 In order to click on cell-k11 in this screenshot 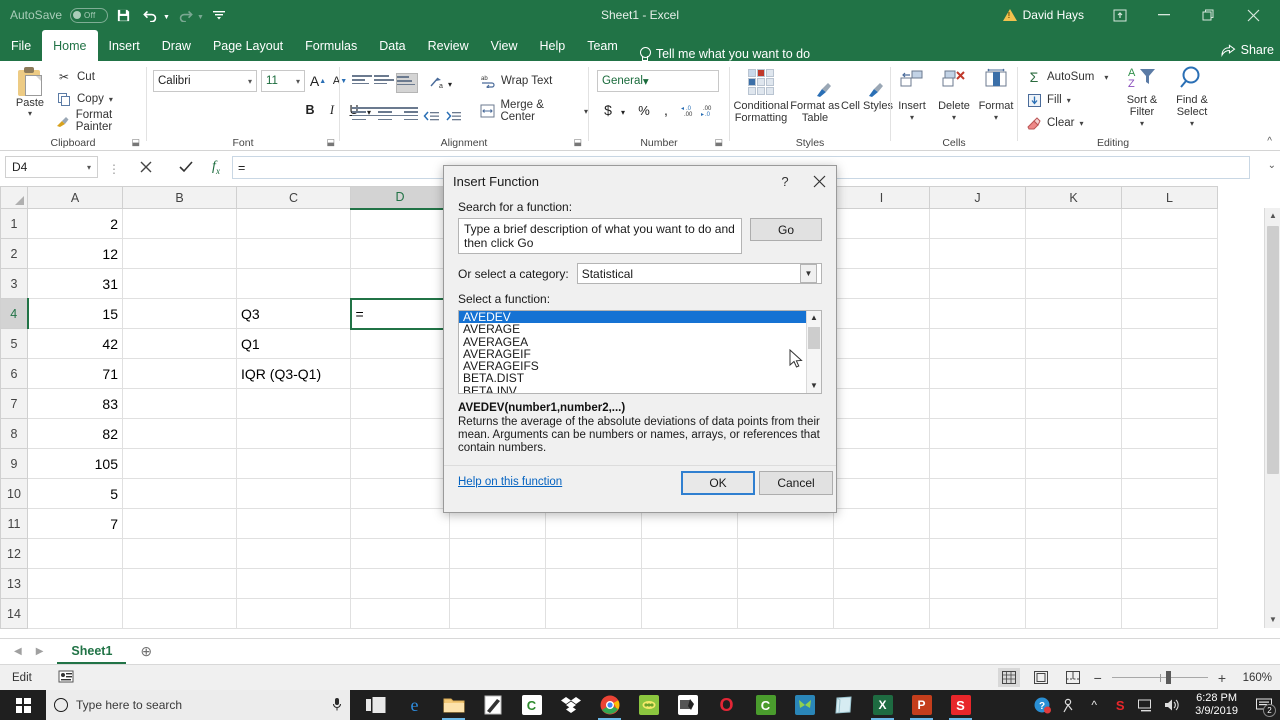, I will do `click(1073, 523)`.